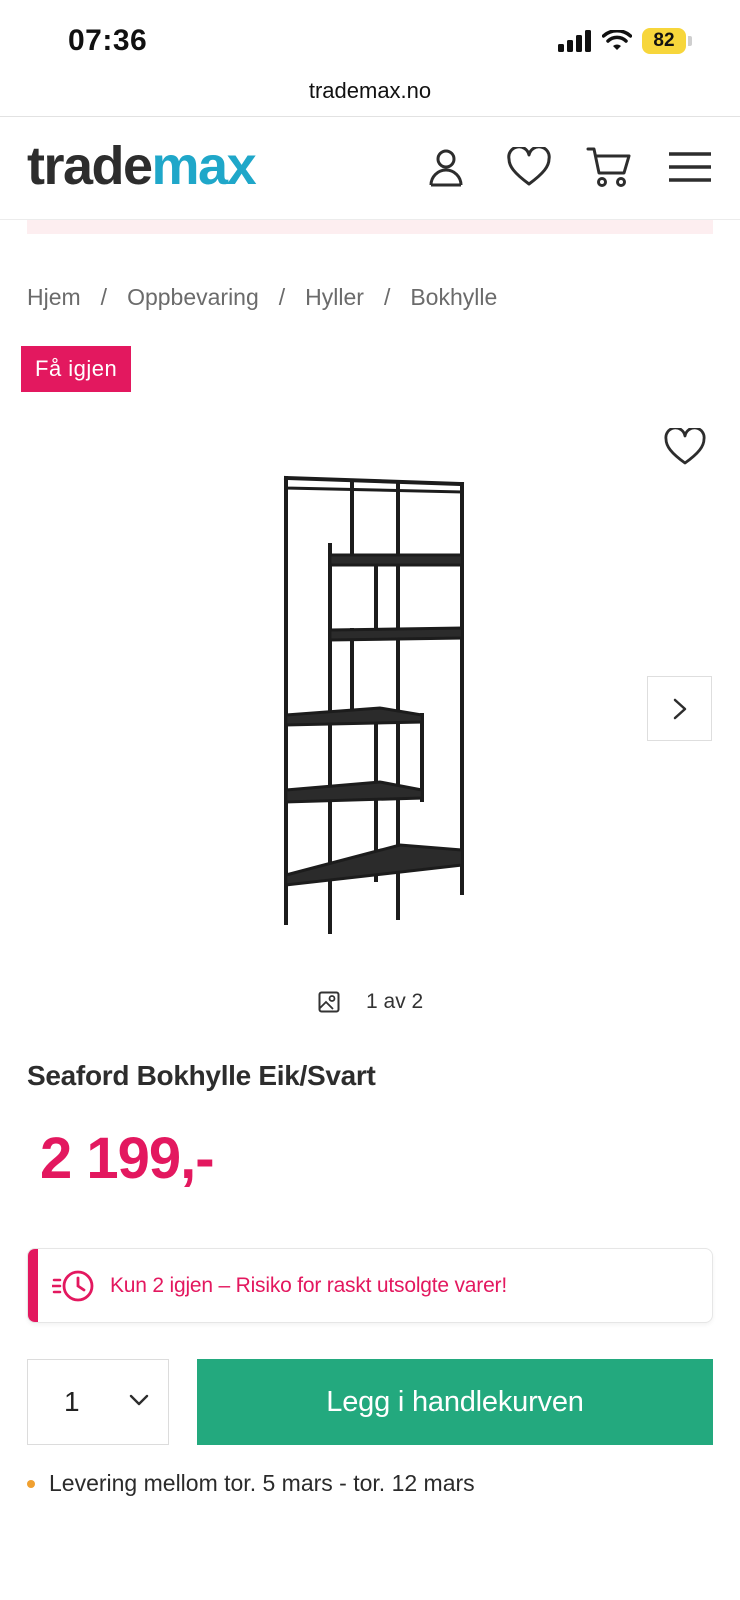 This screenshot has height=1600, width=740. Describe the element at coordinates (90, 166) in the screenshot. I see `logo-text-trade: trade` at that location.